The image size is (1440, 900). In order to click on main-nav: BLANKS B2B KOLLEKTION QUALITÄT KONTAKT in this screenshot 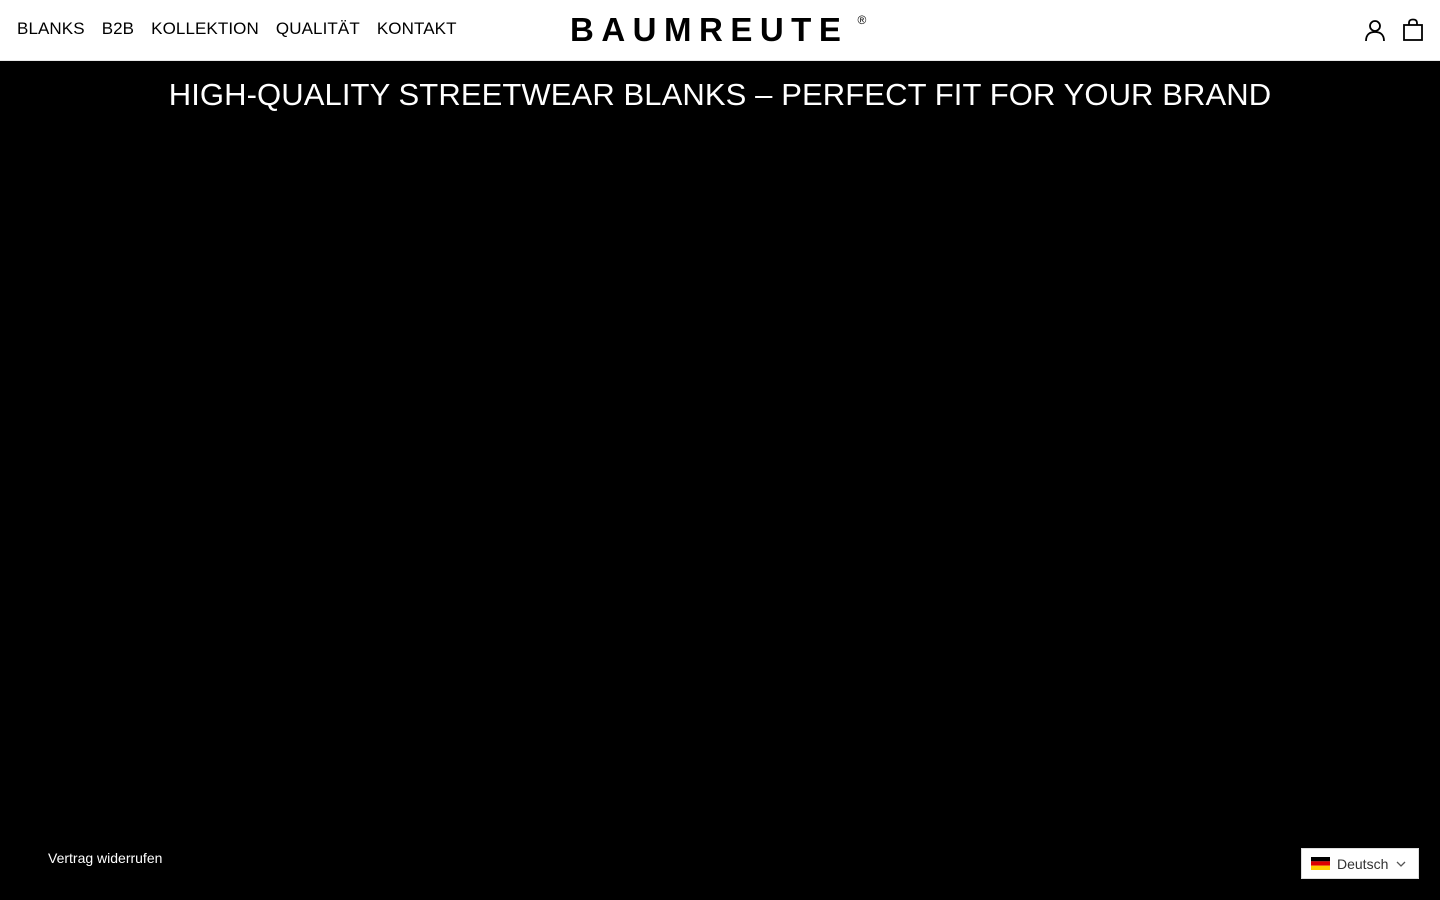, I will do `click(245, 29)`.